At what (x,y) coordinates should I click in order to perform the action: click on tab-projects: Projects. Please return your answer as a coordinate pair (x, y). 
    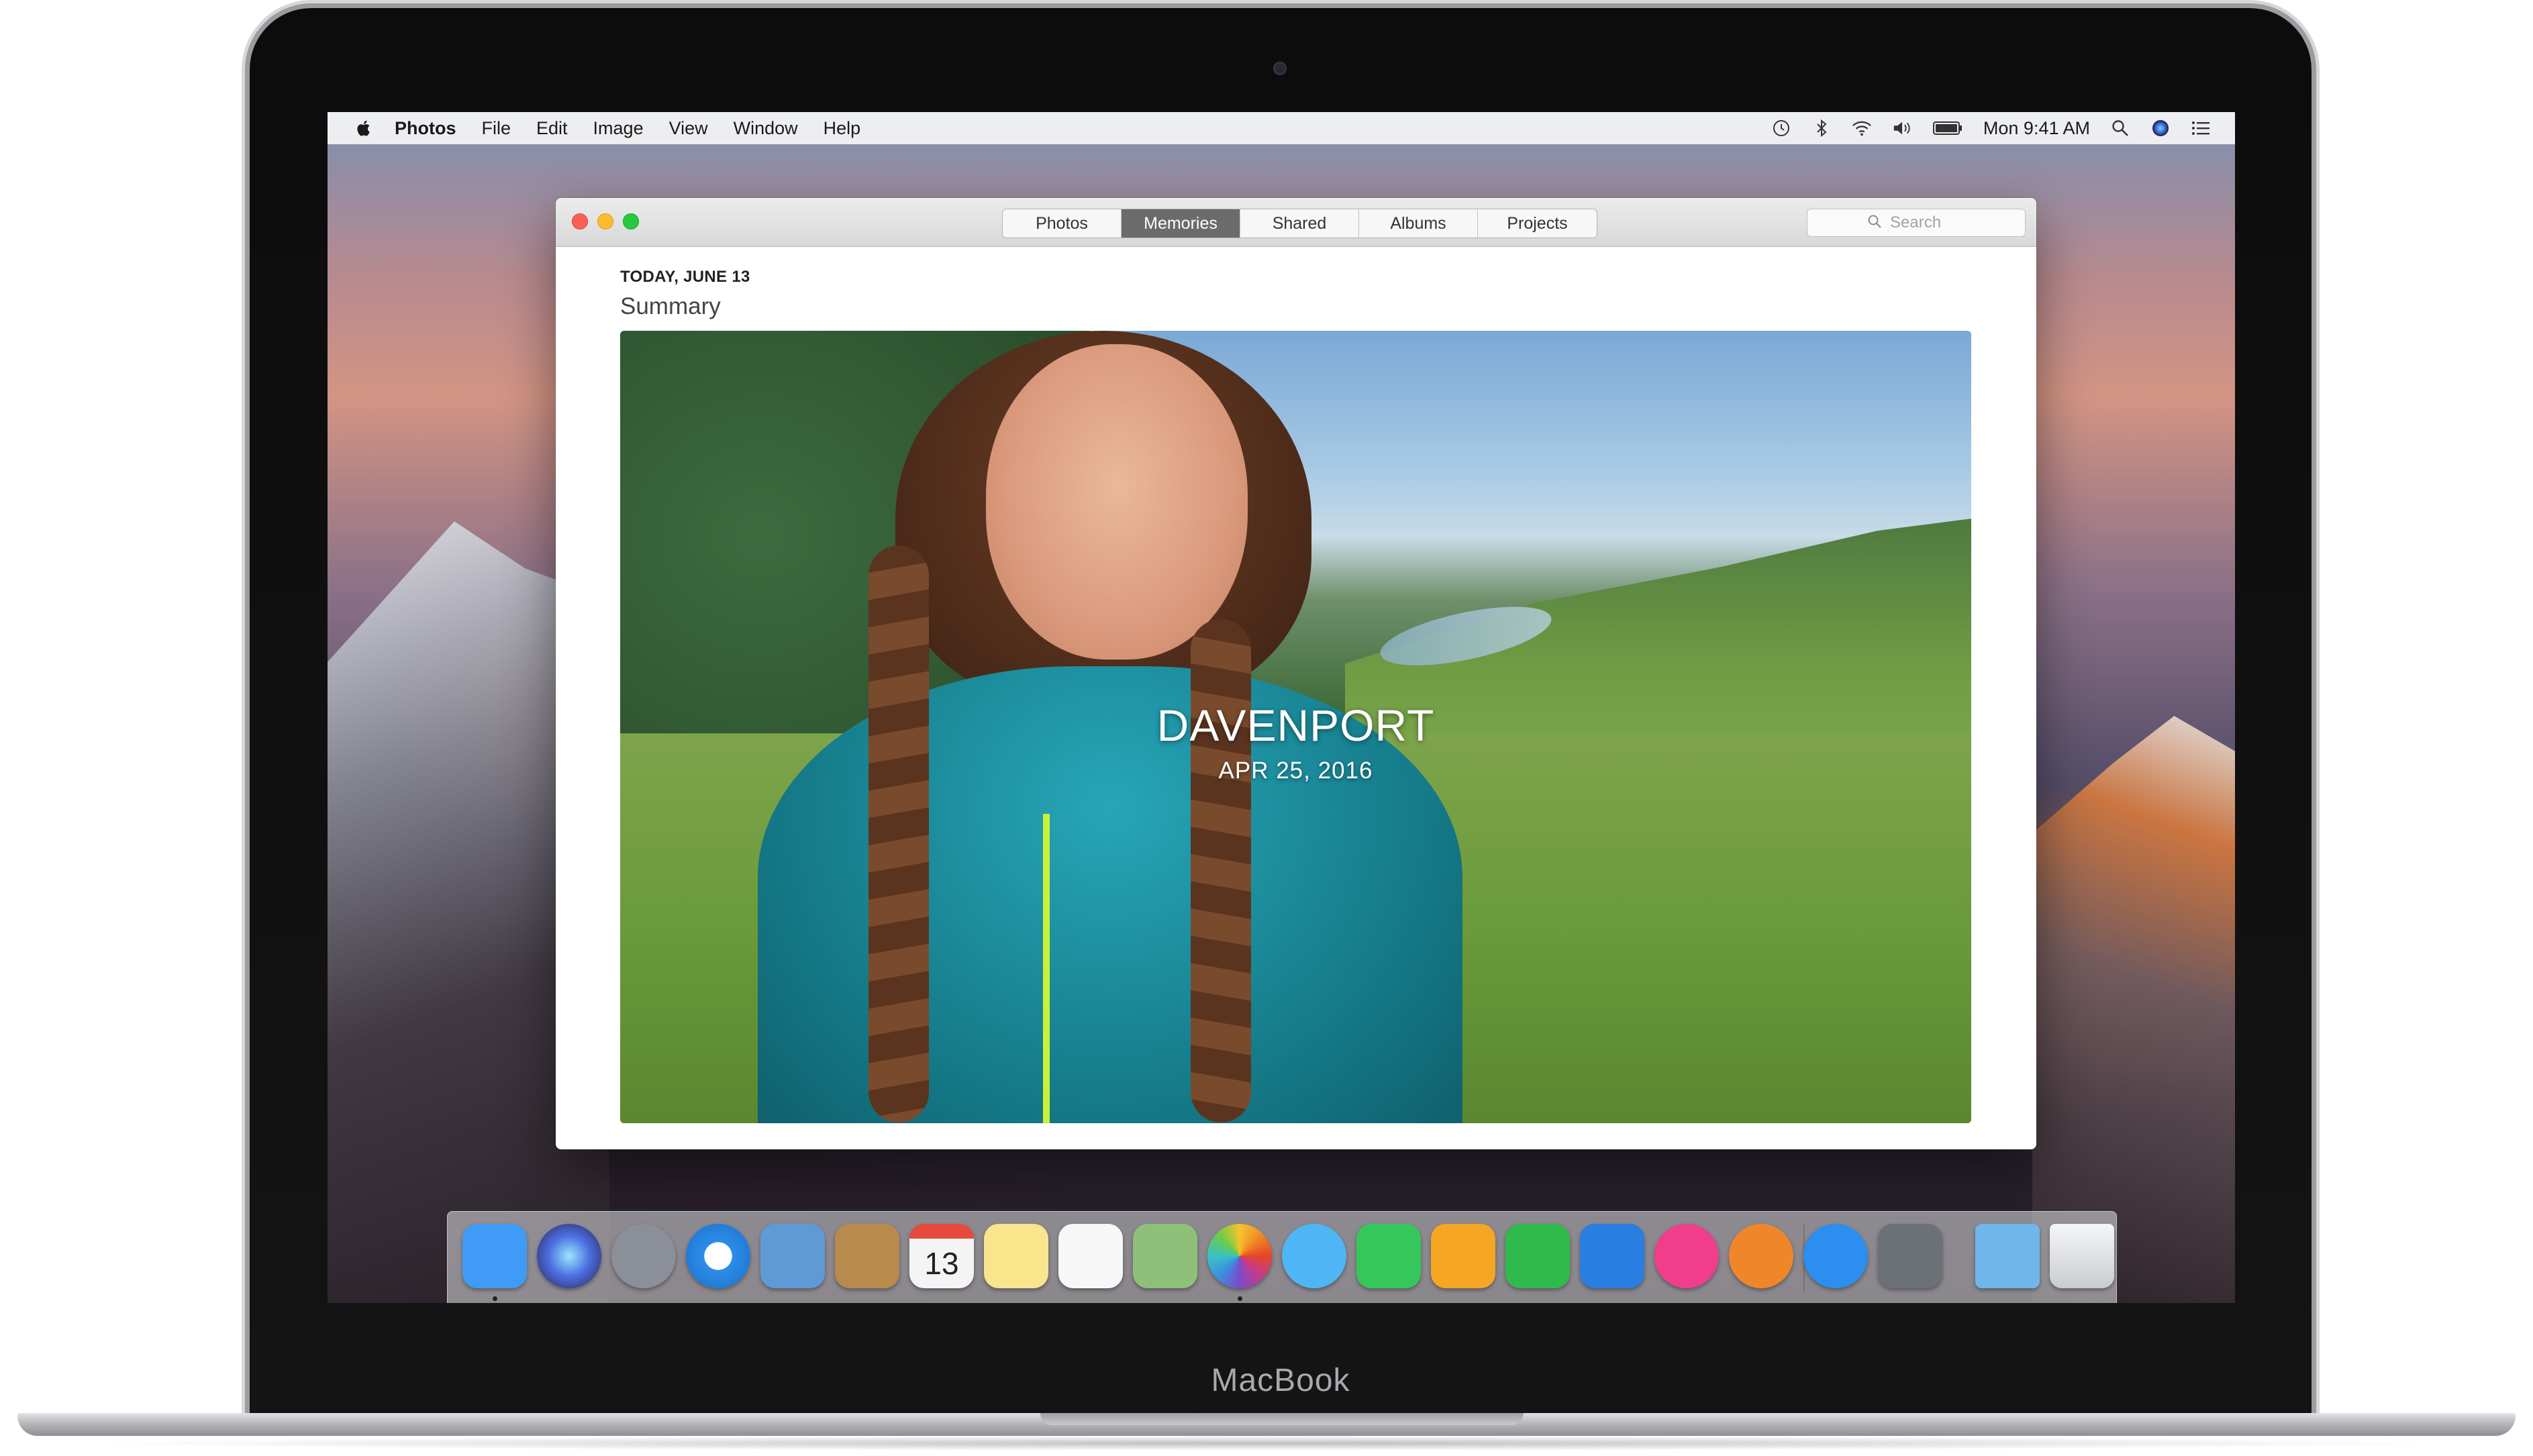
    Looking at the image, I should click on (1538, 224).